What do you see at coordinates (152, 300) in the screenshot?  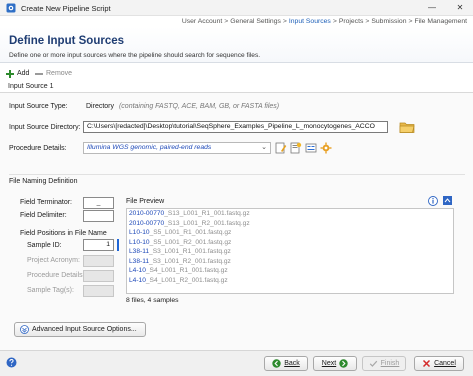 I see `preview-summary: 8 files, 4 samples` at bounding box center [152, 300].